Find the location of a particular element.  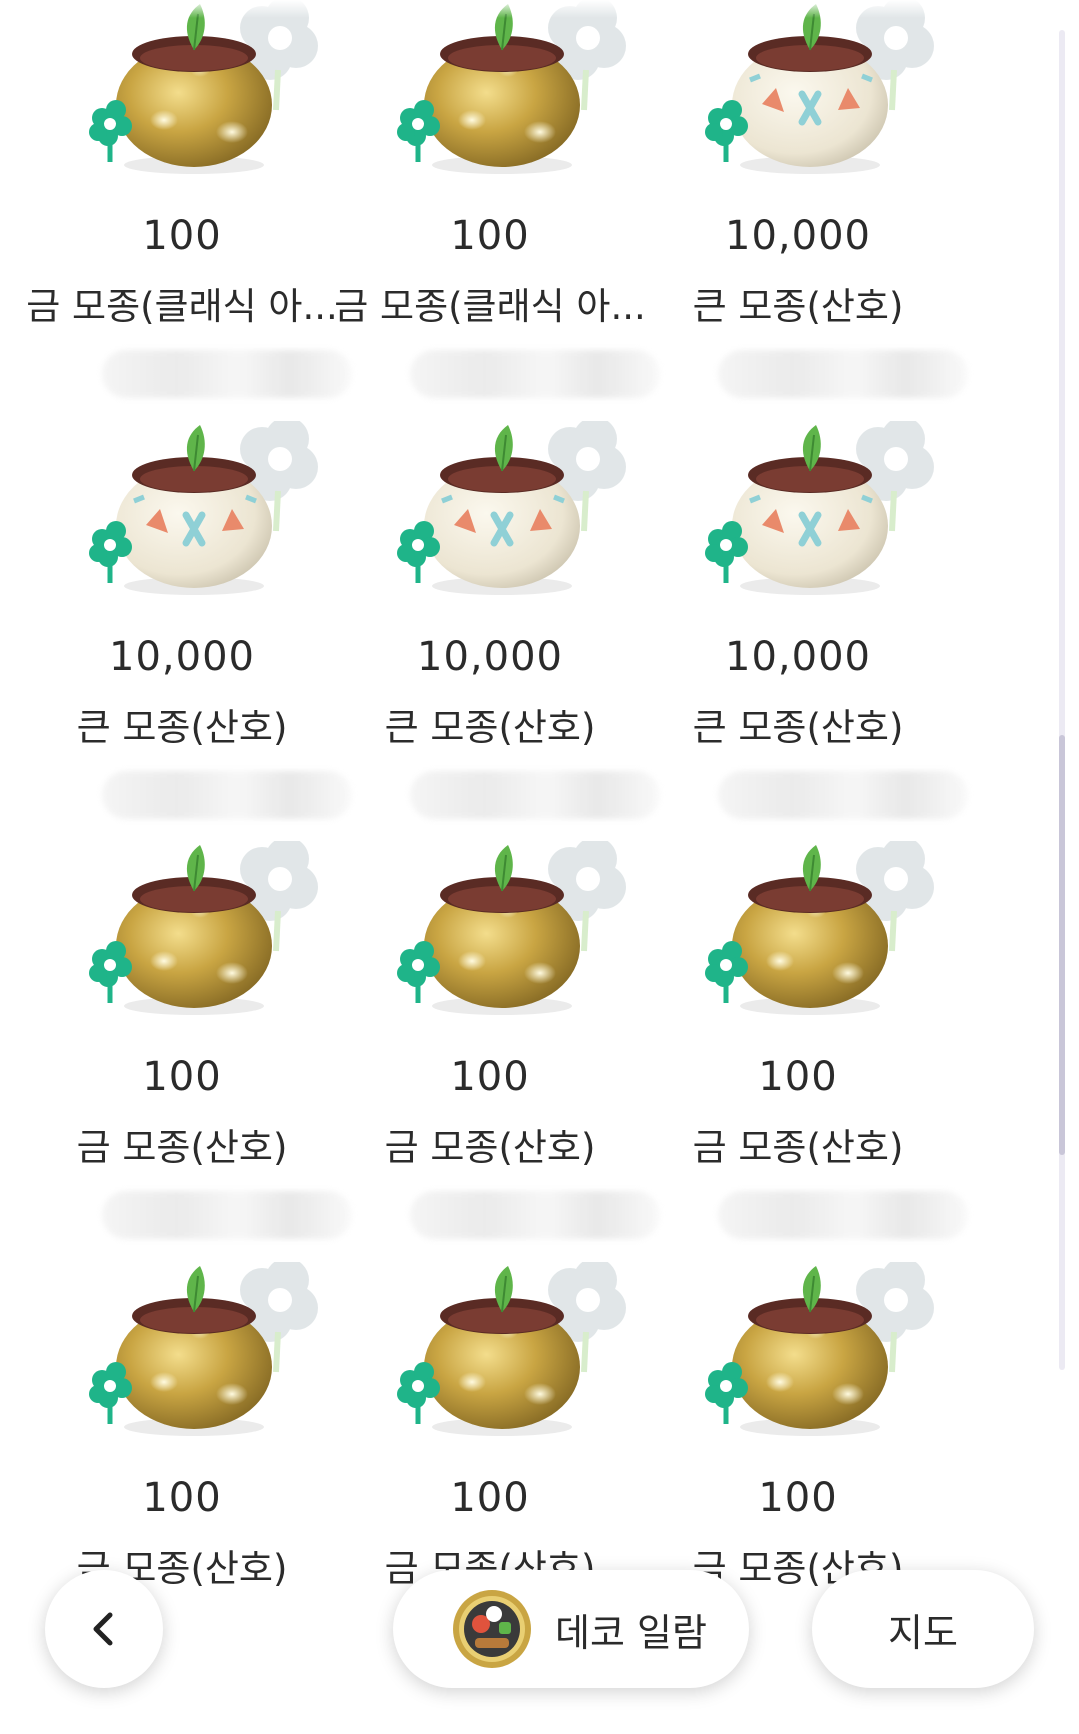

deco-list-label: 데코 일람 is located at coordinates (631, 1632).